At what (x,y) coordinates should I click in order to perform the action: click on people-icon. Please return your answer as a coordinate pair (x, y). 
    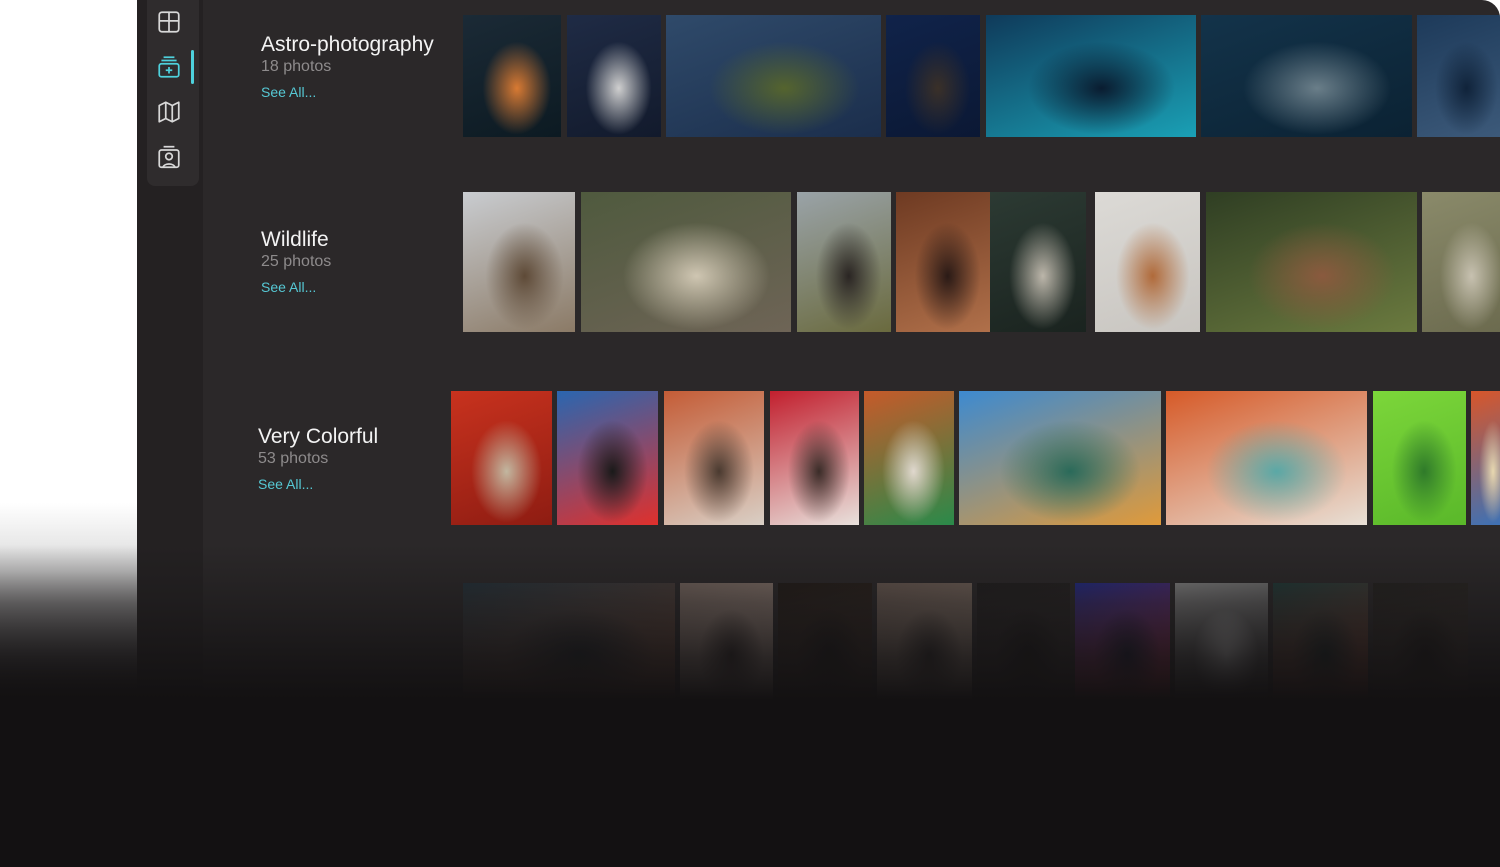
    Looking at the image, I should click on (169, 157).